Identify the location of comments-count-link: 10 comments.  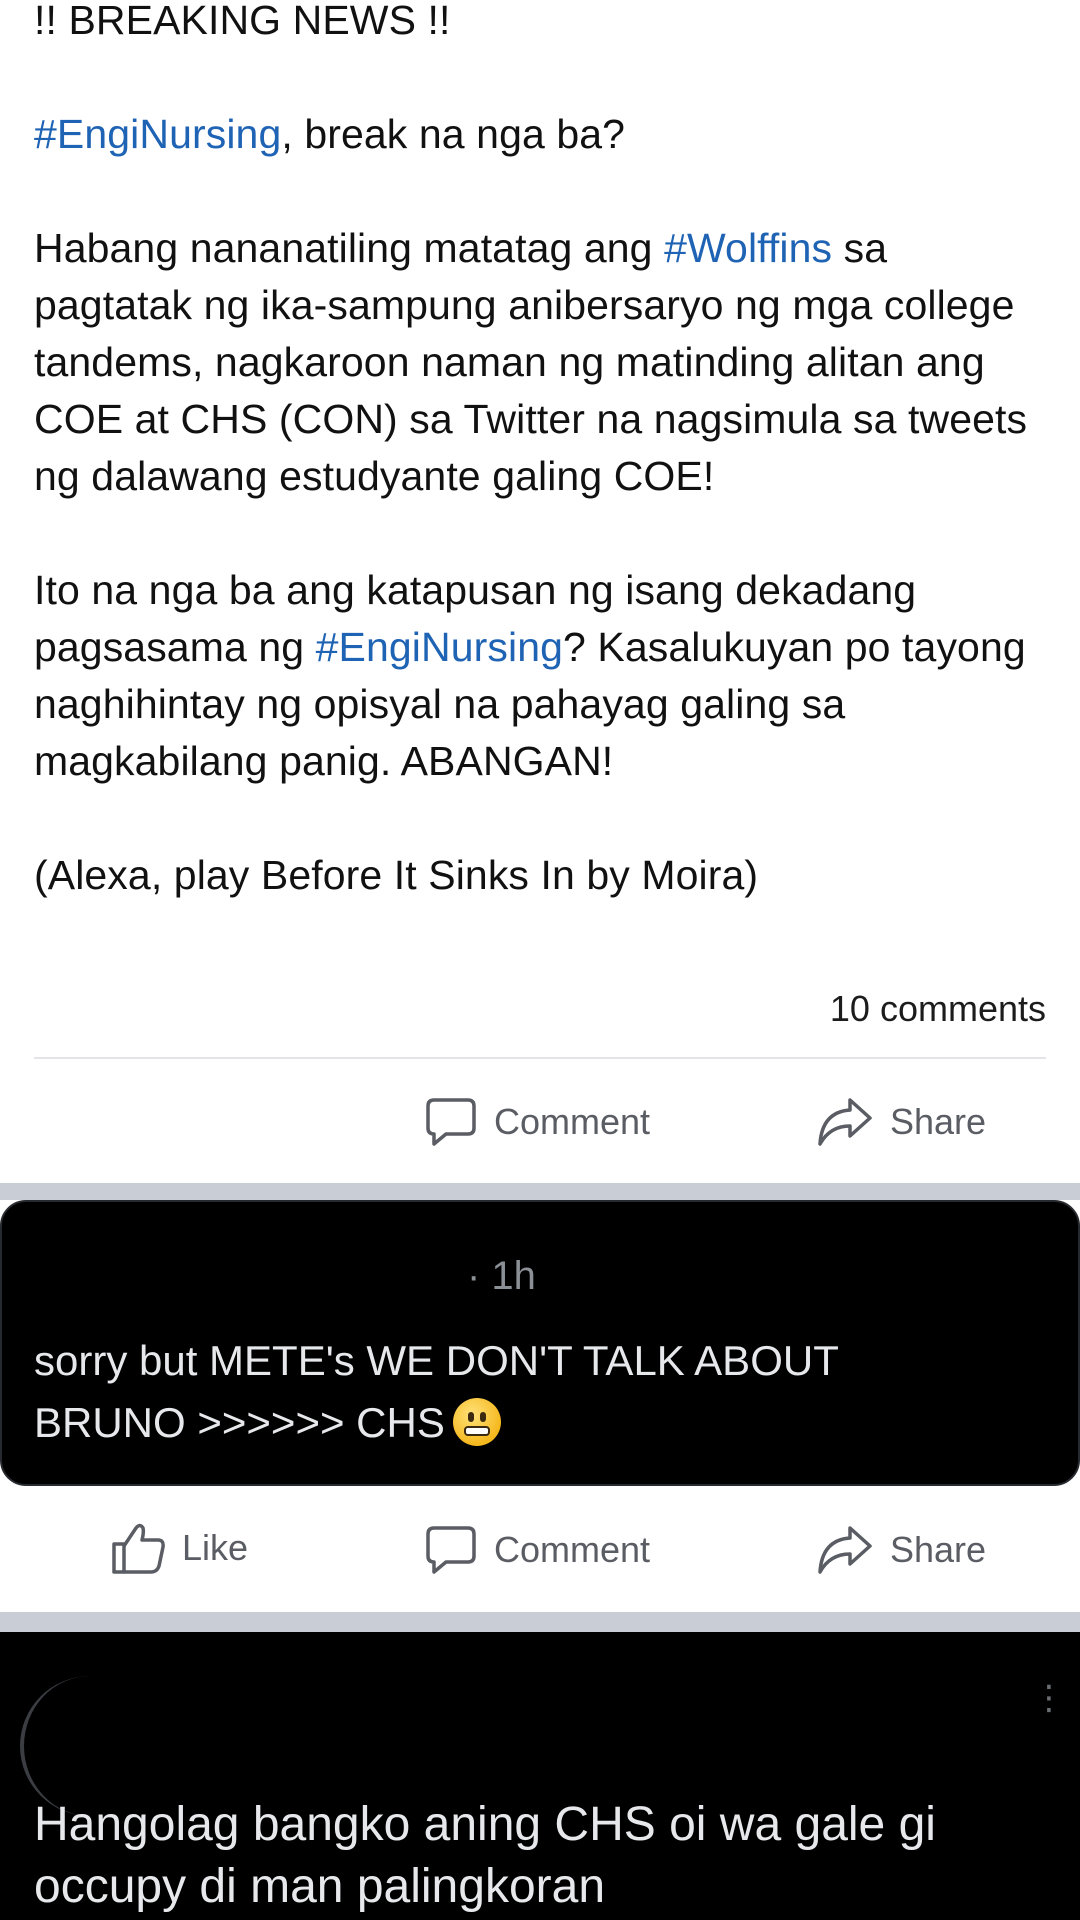
(938, 1009).